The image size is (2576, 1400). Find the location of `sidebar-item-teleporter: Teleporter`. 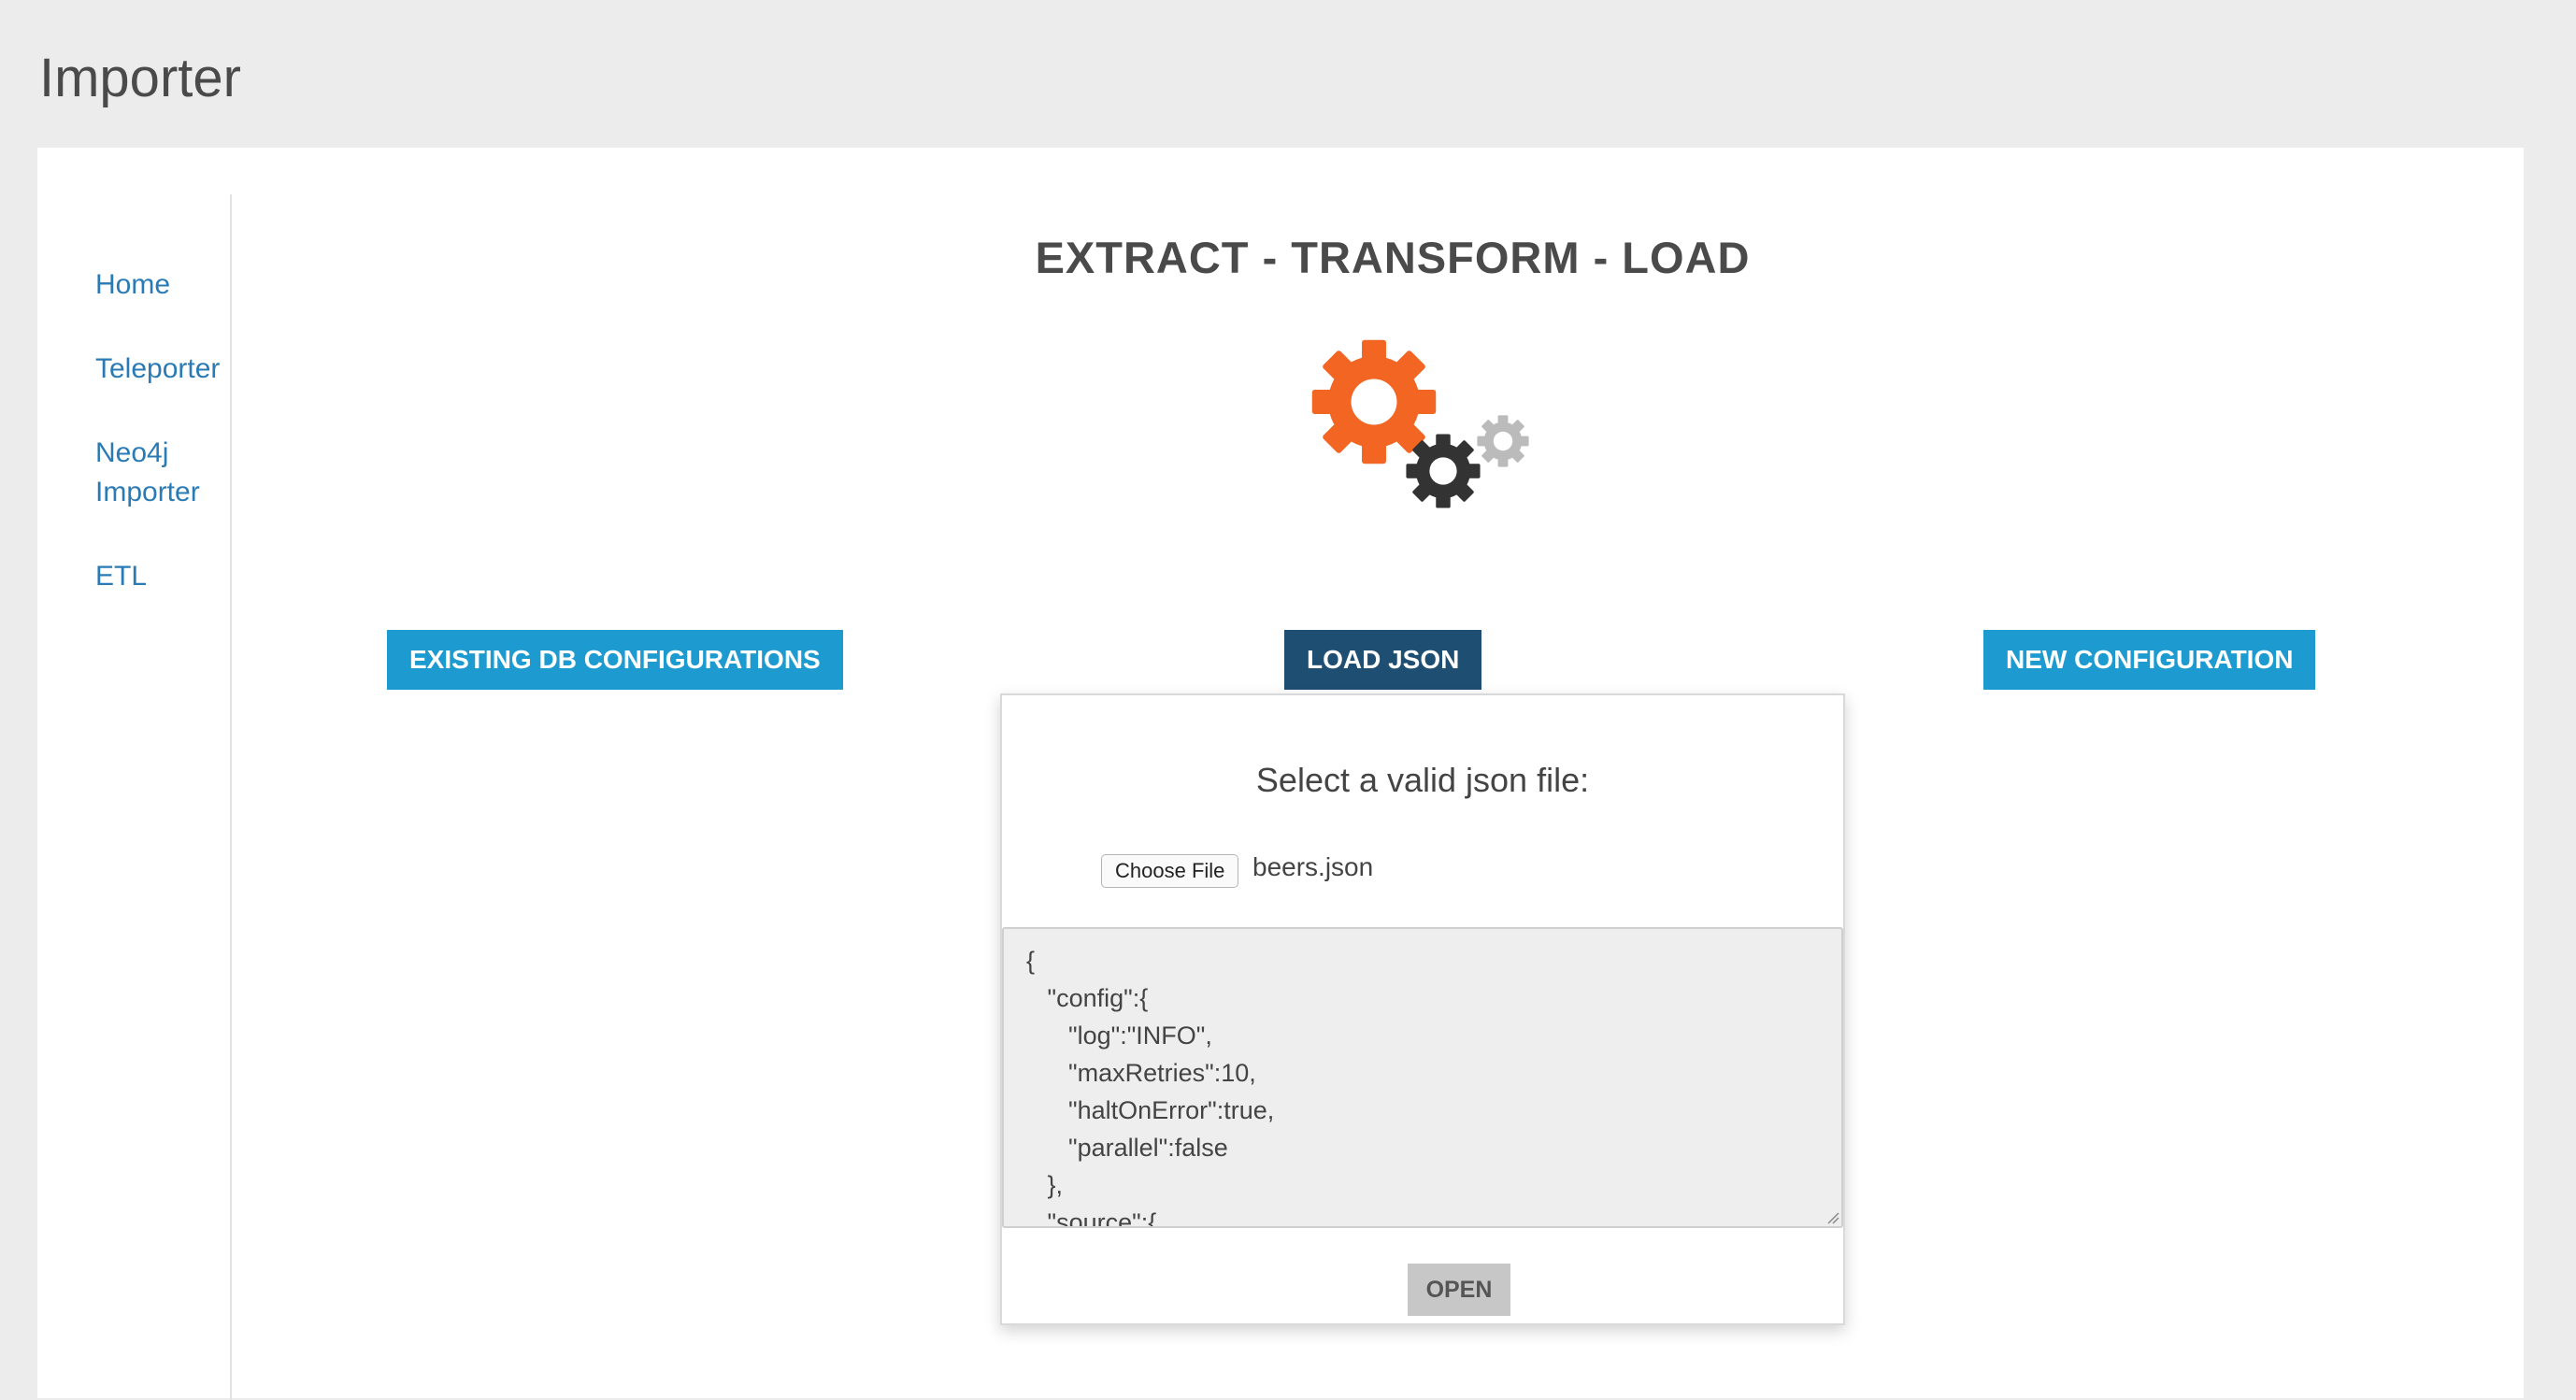

sidebar-item-teleporter: Teleporter is located at coordinates (157, 369).